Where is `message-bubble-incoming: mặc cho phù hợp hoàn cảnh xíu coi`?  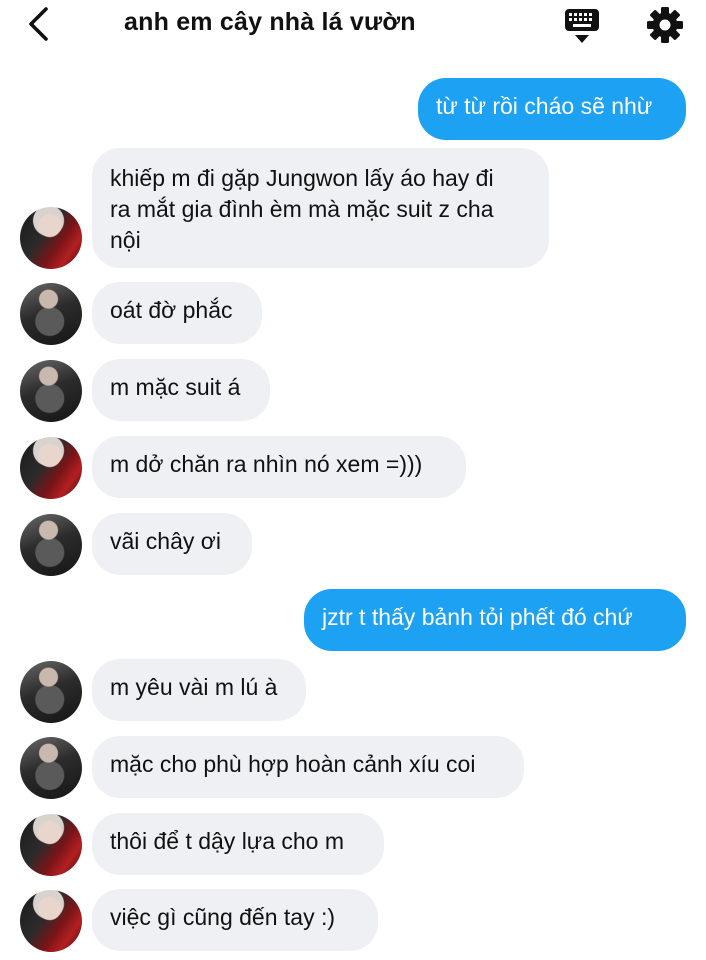
message-bubble-incoming: mặc cho phù hợp hoàn cảnh xíu coi is located at coordinates (308, 767).